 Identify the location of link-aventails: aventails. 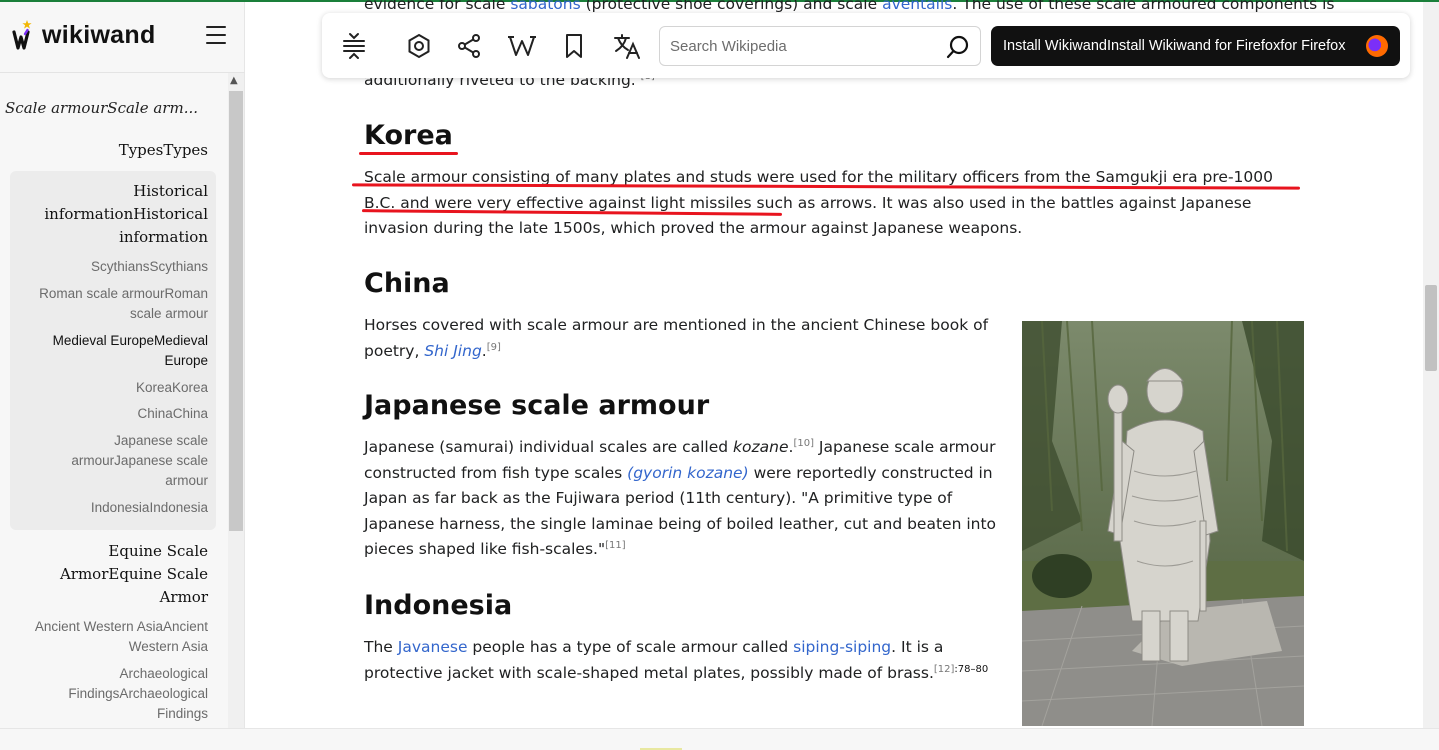
(917, 6).